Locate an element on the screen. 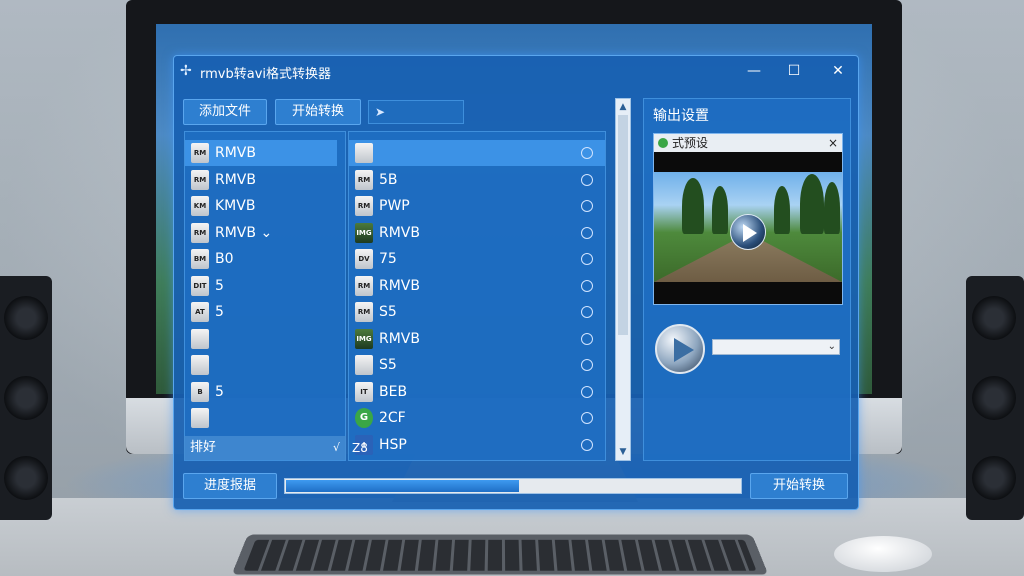 This screenshot has height=576, width=1024. title-bar: ✢ rmvb转avi格式转换器 — ☐ ✕ is located at coordinates (516, 71).